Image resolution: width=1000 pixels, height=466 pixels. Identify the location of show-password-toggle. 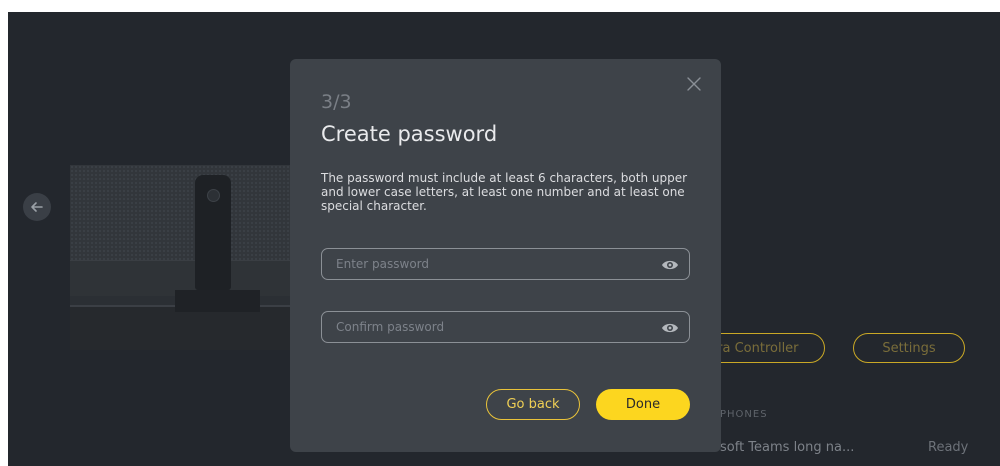
(670, 264).